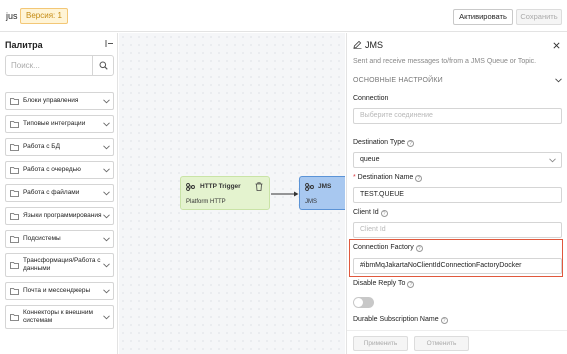  I want to click on destination-type-value: queue, so click(370, 159).